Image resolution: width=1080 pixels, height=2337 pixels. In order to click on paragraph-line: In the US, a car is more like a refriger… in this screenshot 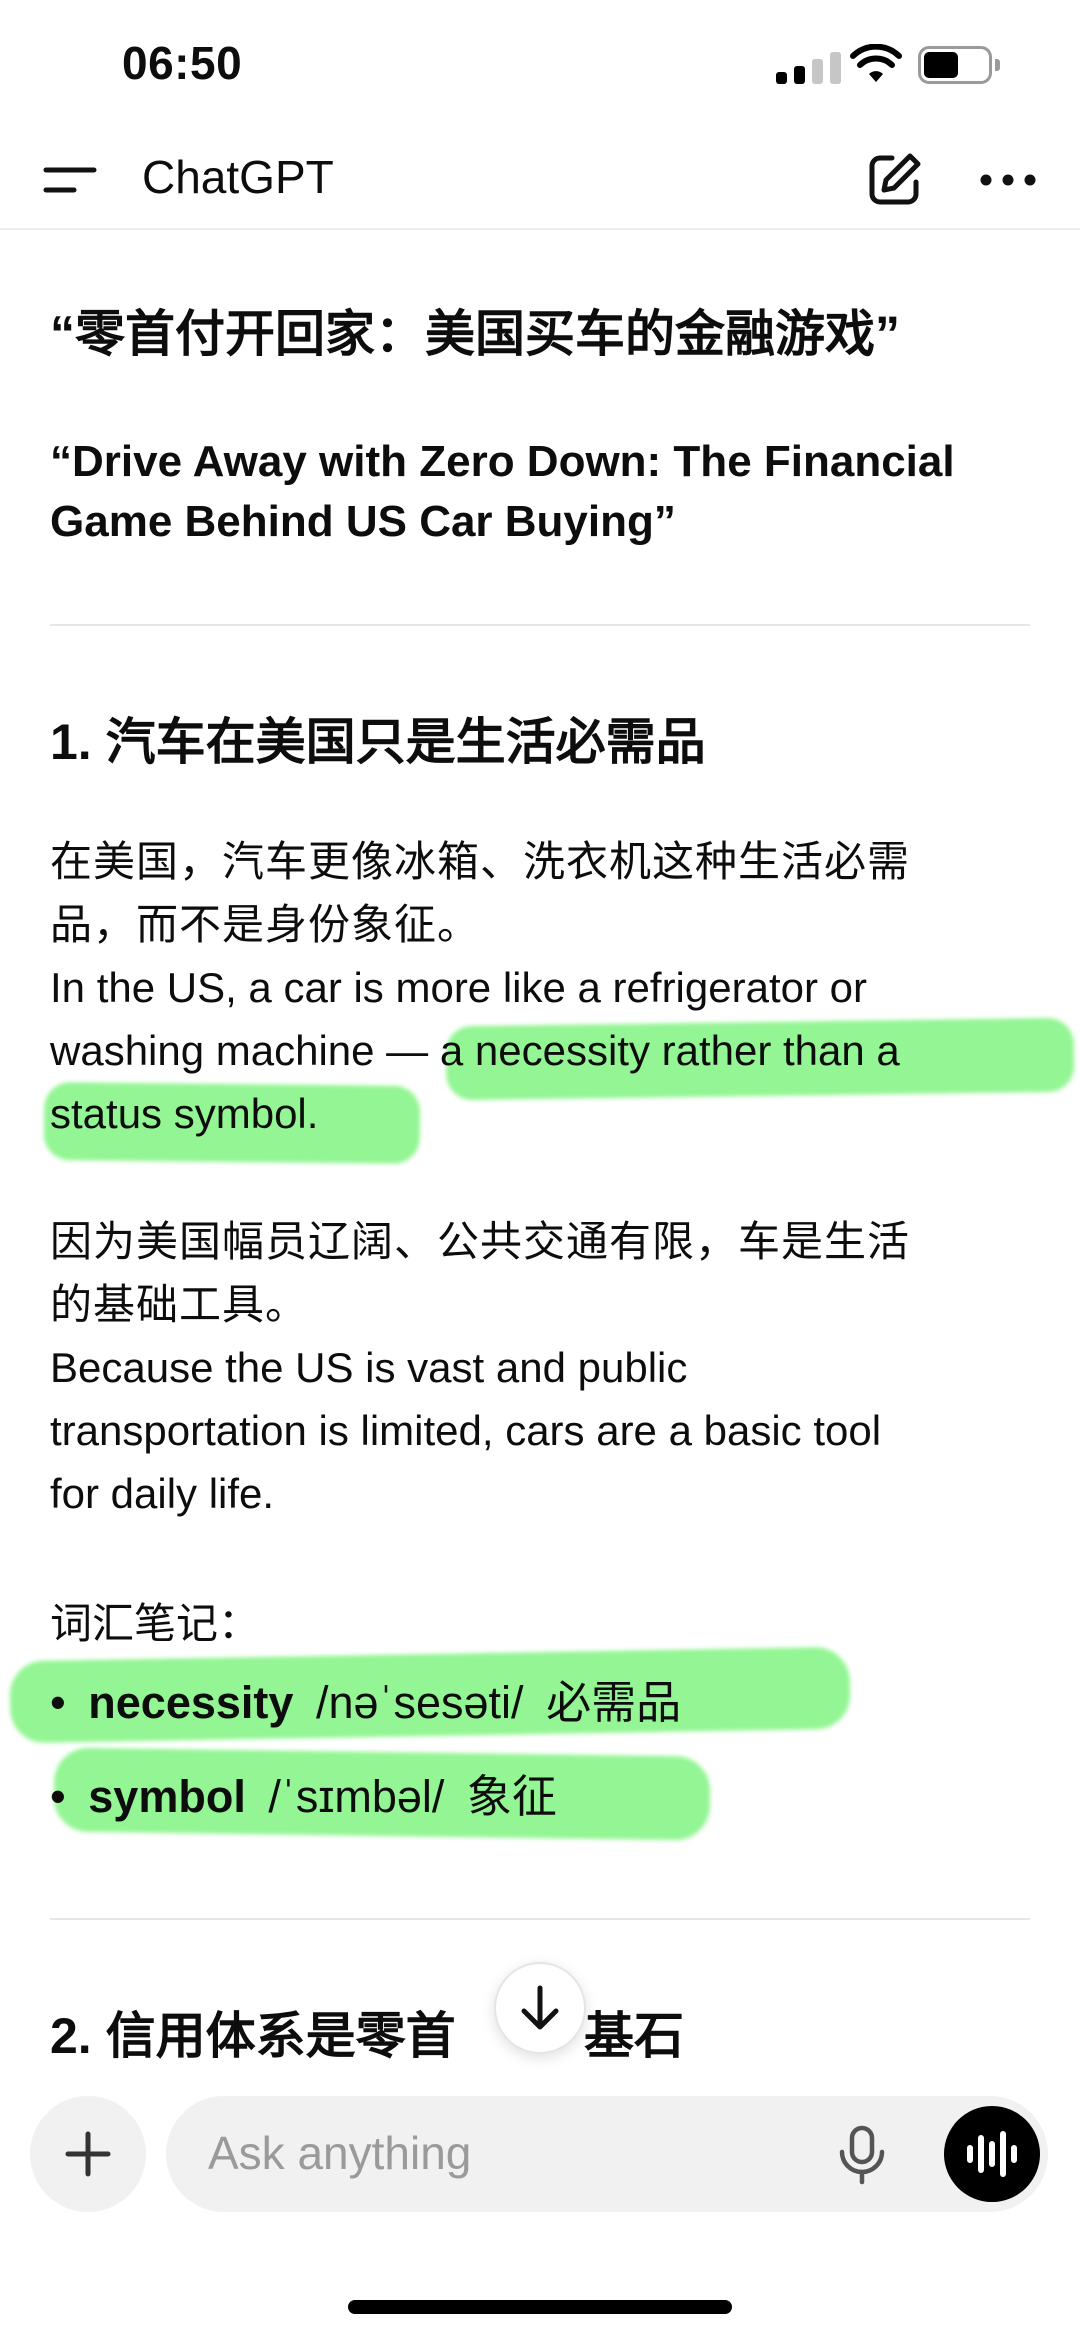, I will do `click(458, 987)`.